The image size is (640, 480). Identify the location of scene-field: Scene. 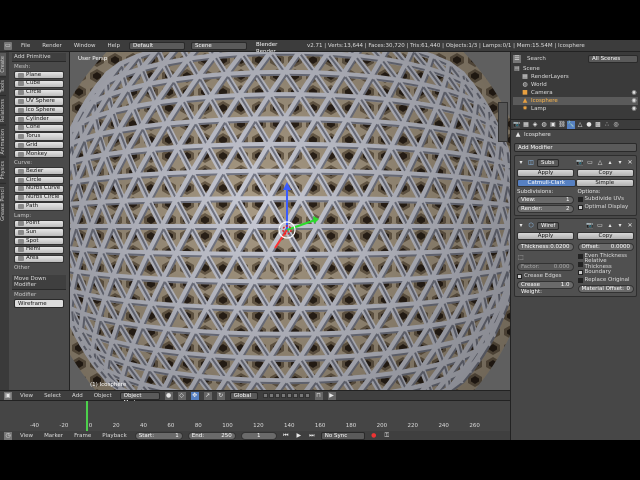
(219, 45).